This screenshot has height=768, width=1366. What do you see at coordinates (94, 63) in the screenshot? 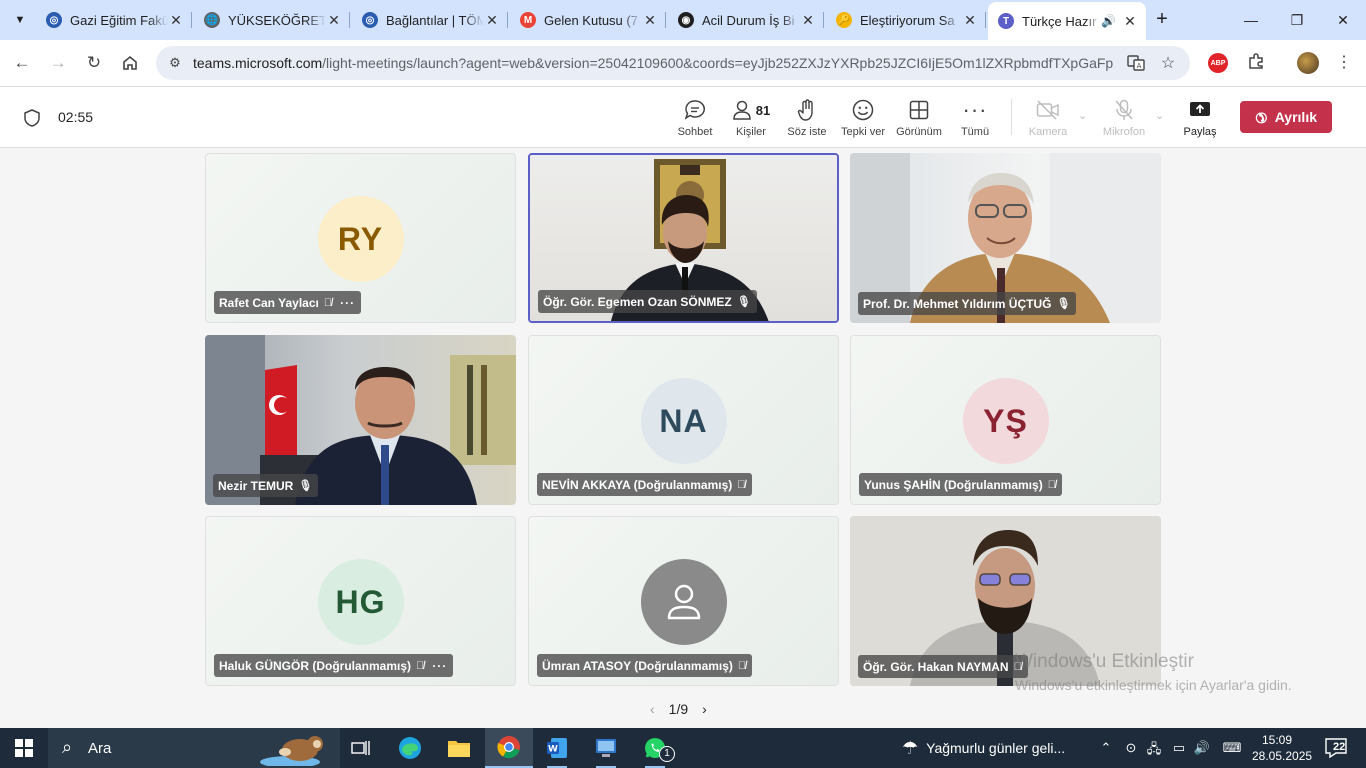
I see `reload-button: ↻` at bounding box center [94, 63].